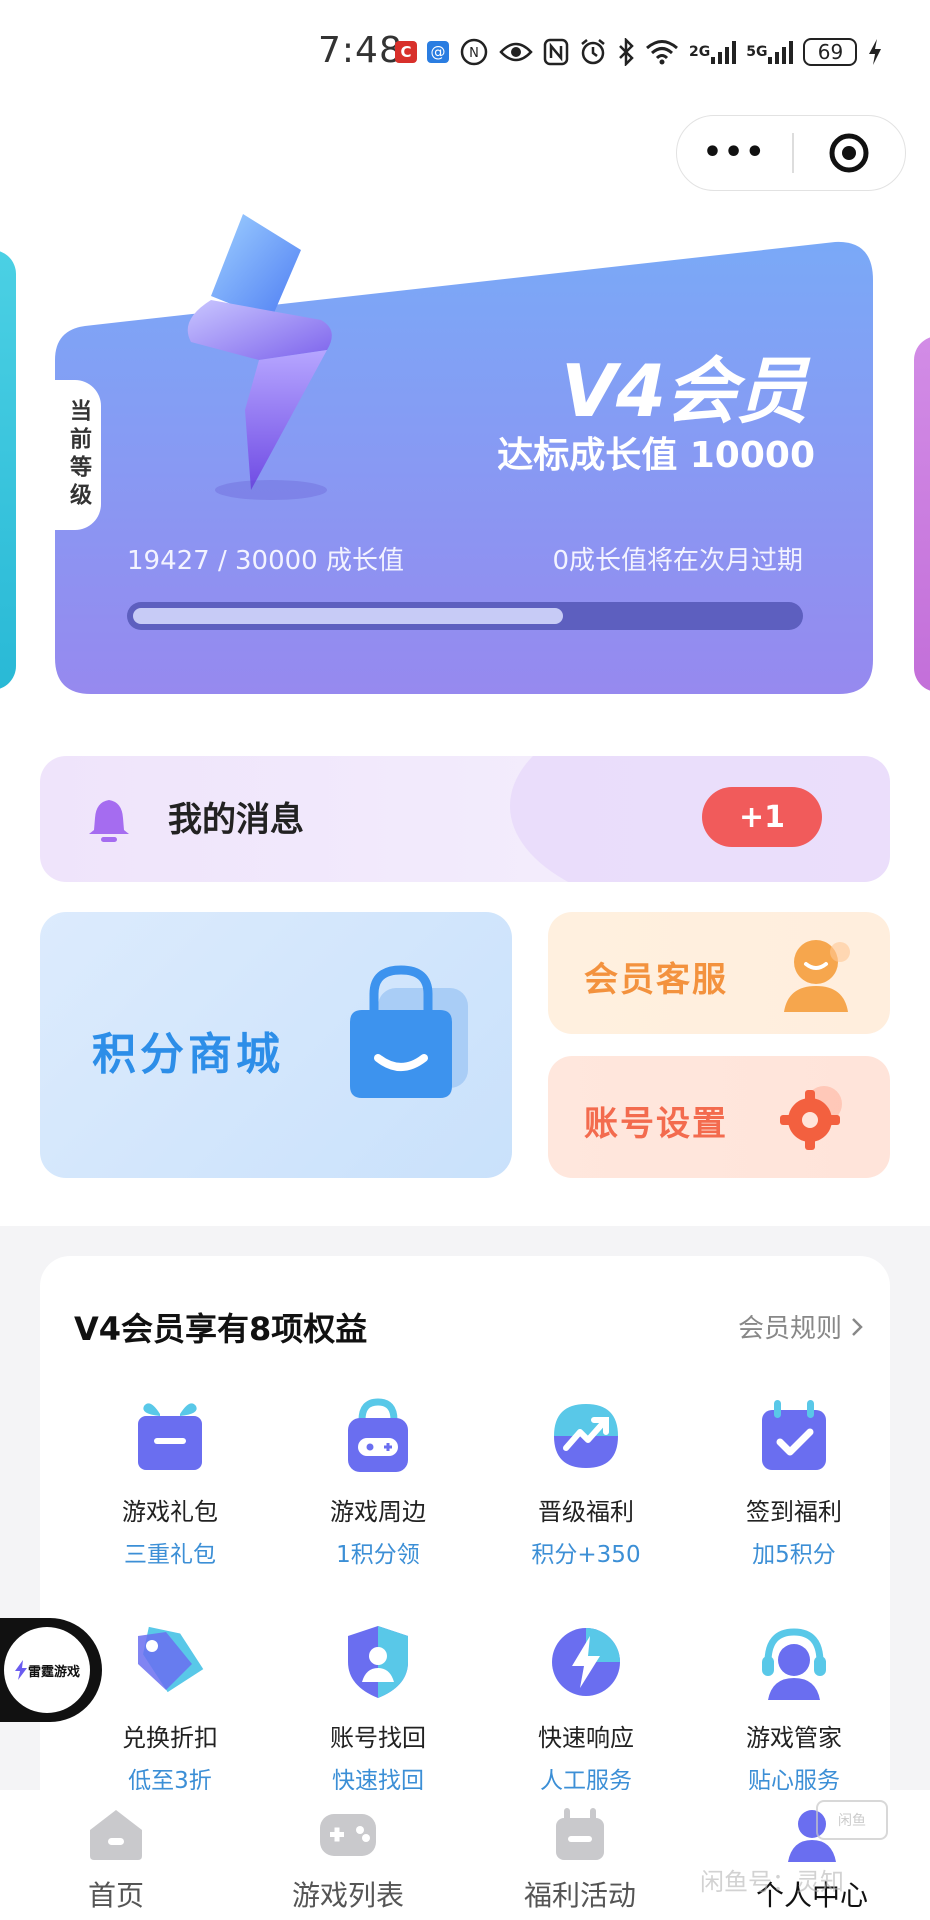 The height and width of the screenshot is (1920, 930). What do you see at coordinates (236, 820) in the screenshot?
I see `my-messages-label: 我的消息` at bounding box center [236, 820].